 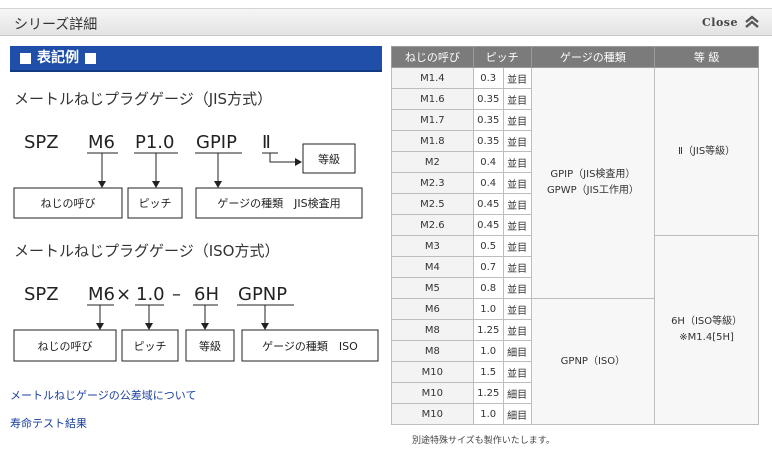 I want to click on jis-code-prefix: SPZ, so click(x=41, y=142).